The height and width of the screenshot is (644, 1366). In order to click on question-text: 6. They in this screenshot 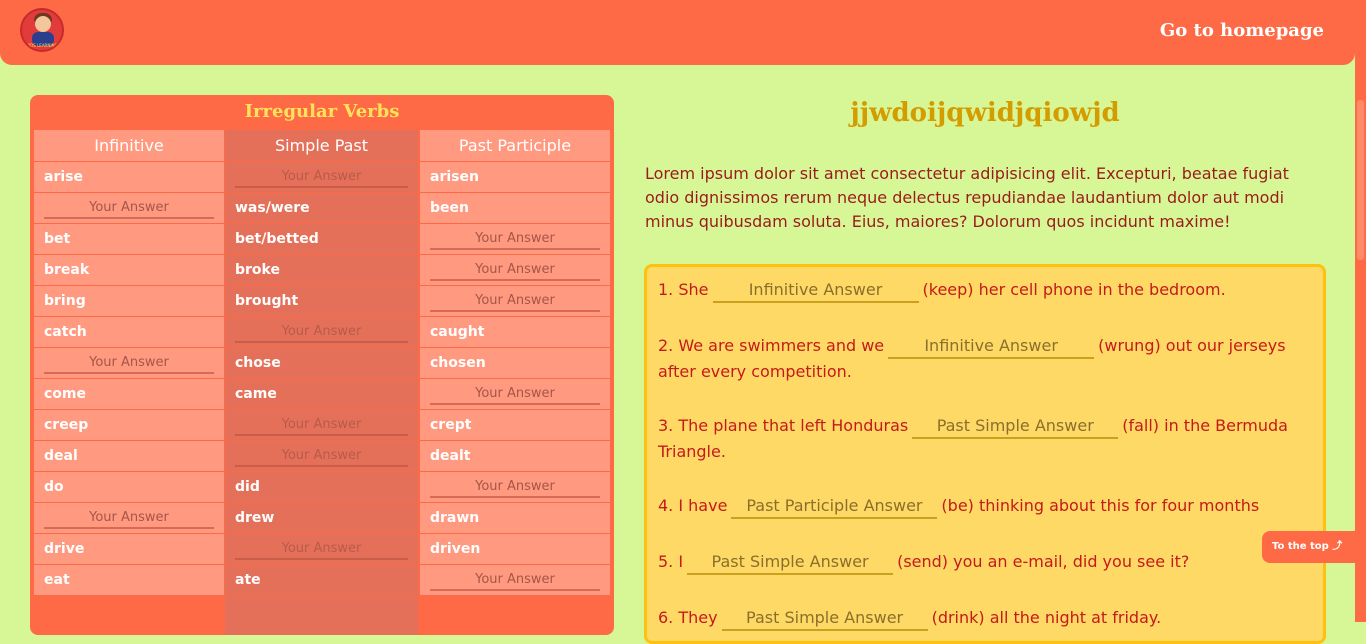, I will do `click(688, 617)`.